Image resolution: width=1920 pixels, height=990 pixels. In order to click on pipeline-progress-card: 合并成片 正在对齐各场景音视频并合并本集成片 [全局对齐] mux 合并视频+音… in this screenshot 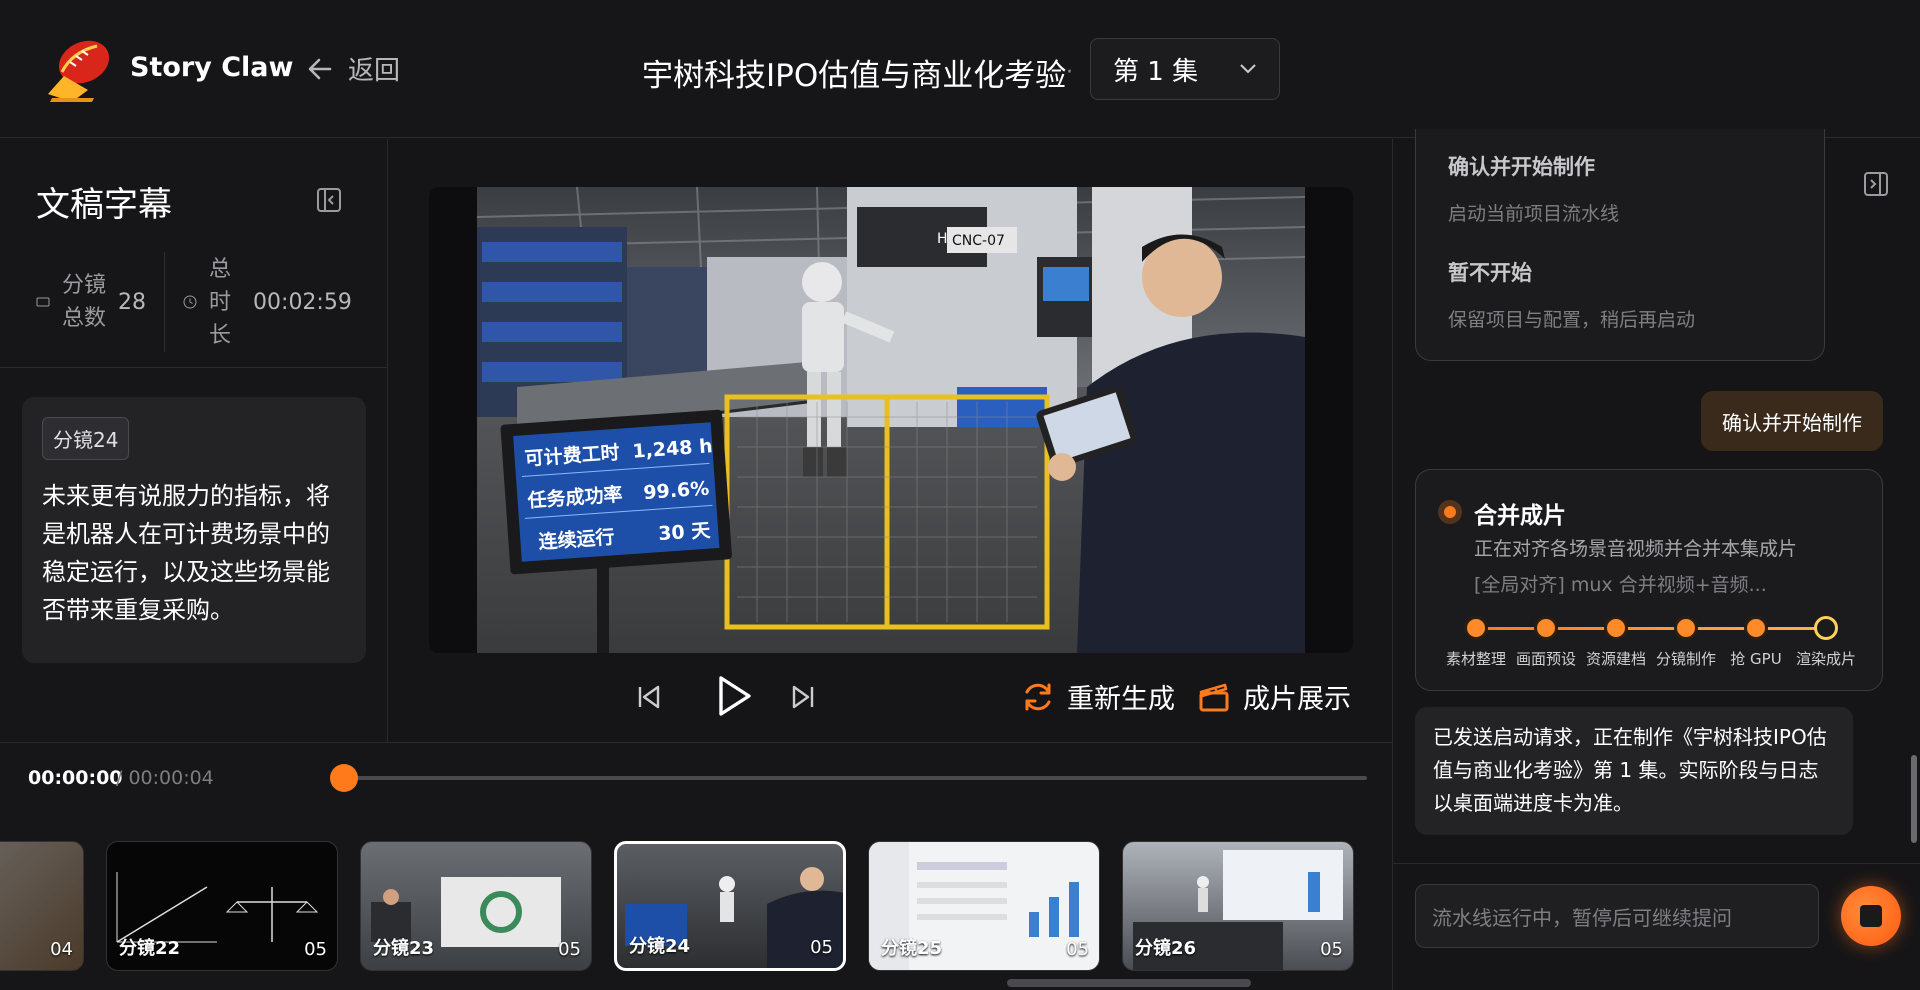, I will do `click(1649, 580)`.